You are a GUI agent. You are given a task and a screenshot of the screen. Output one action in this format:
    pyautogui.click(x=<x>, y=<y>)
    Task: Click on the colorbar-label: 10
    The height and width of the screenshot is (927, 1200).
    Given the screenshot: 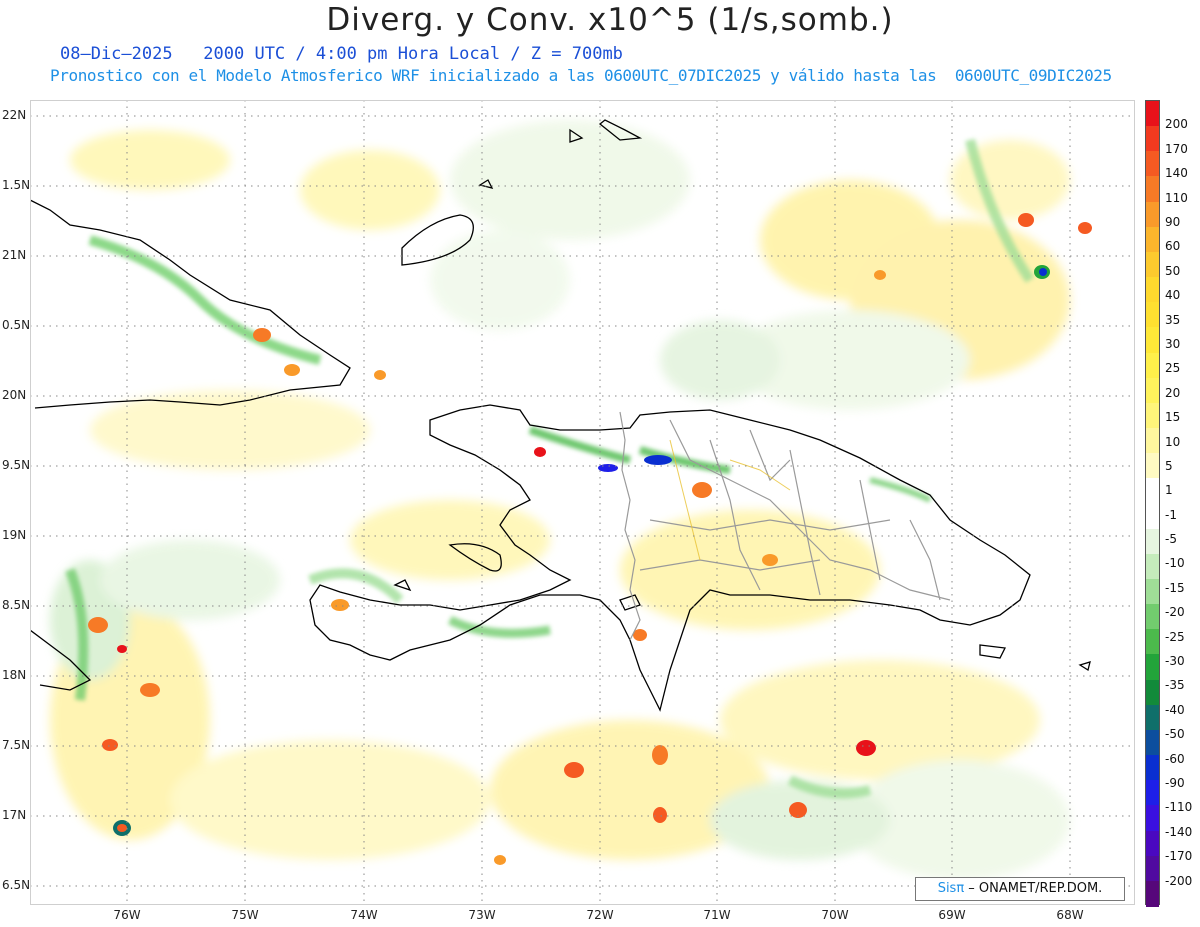 What is the action you would take?
    pyautogui.click(x=1173, y=441)
    